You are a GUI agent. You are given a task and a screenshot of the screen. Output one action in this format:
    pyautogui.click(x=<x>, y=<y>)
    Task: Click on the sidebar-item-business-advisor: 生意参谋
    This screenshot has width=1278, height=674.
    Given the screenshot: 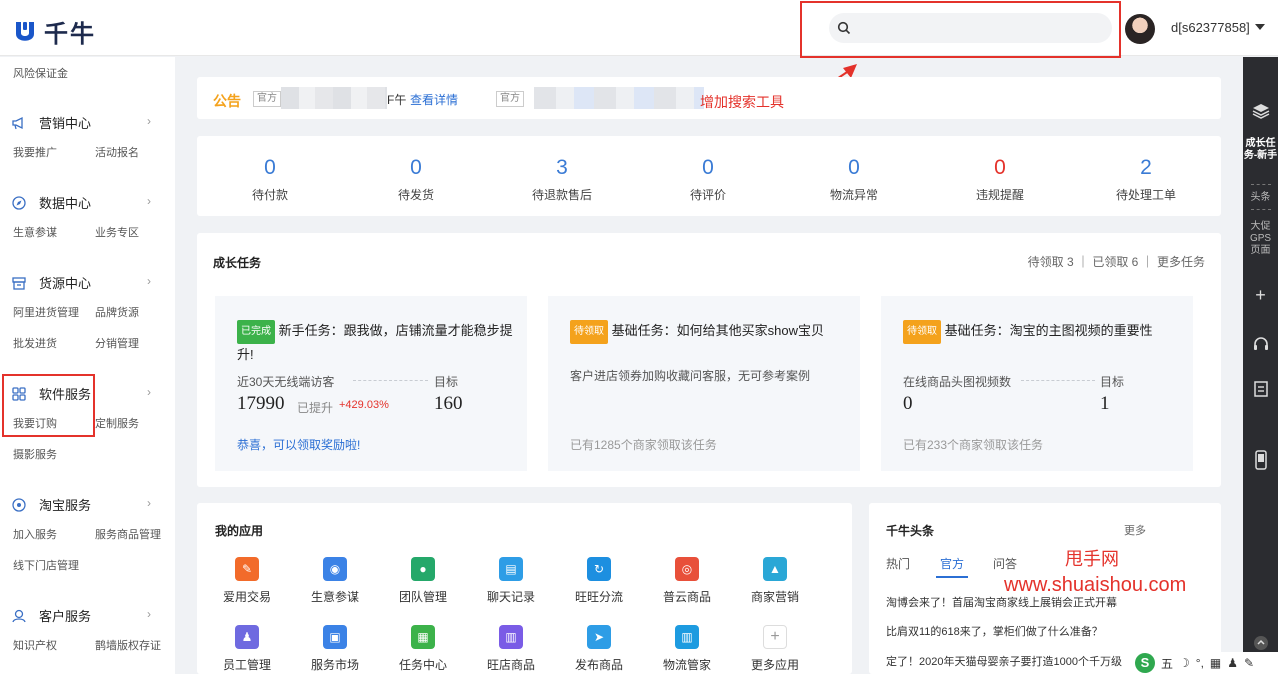 What is the action you would take?
    pyautogui.click(x=35, y=232)
    